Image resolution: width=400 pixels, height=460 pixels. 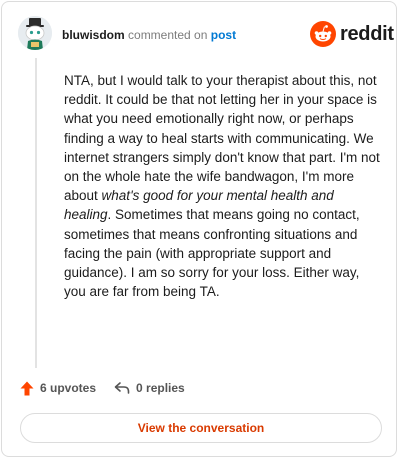 I want to click on reddit-logo: reddit, so click(x=352, y=34).